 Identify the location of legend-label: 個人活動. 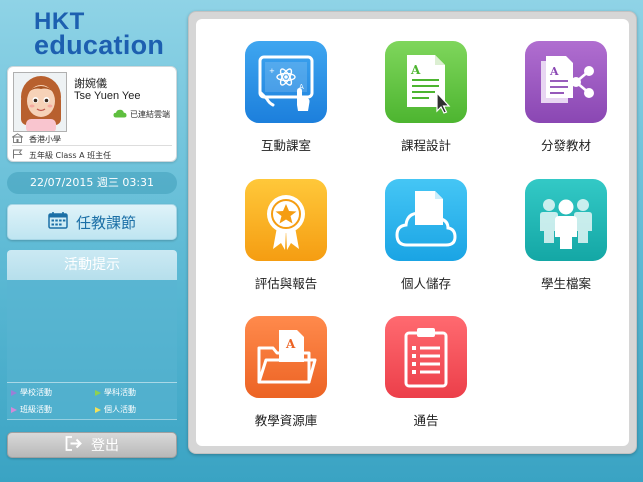
(120, 409).